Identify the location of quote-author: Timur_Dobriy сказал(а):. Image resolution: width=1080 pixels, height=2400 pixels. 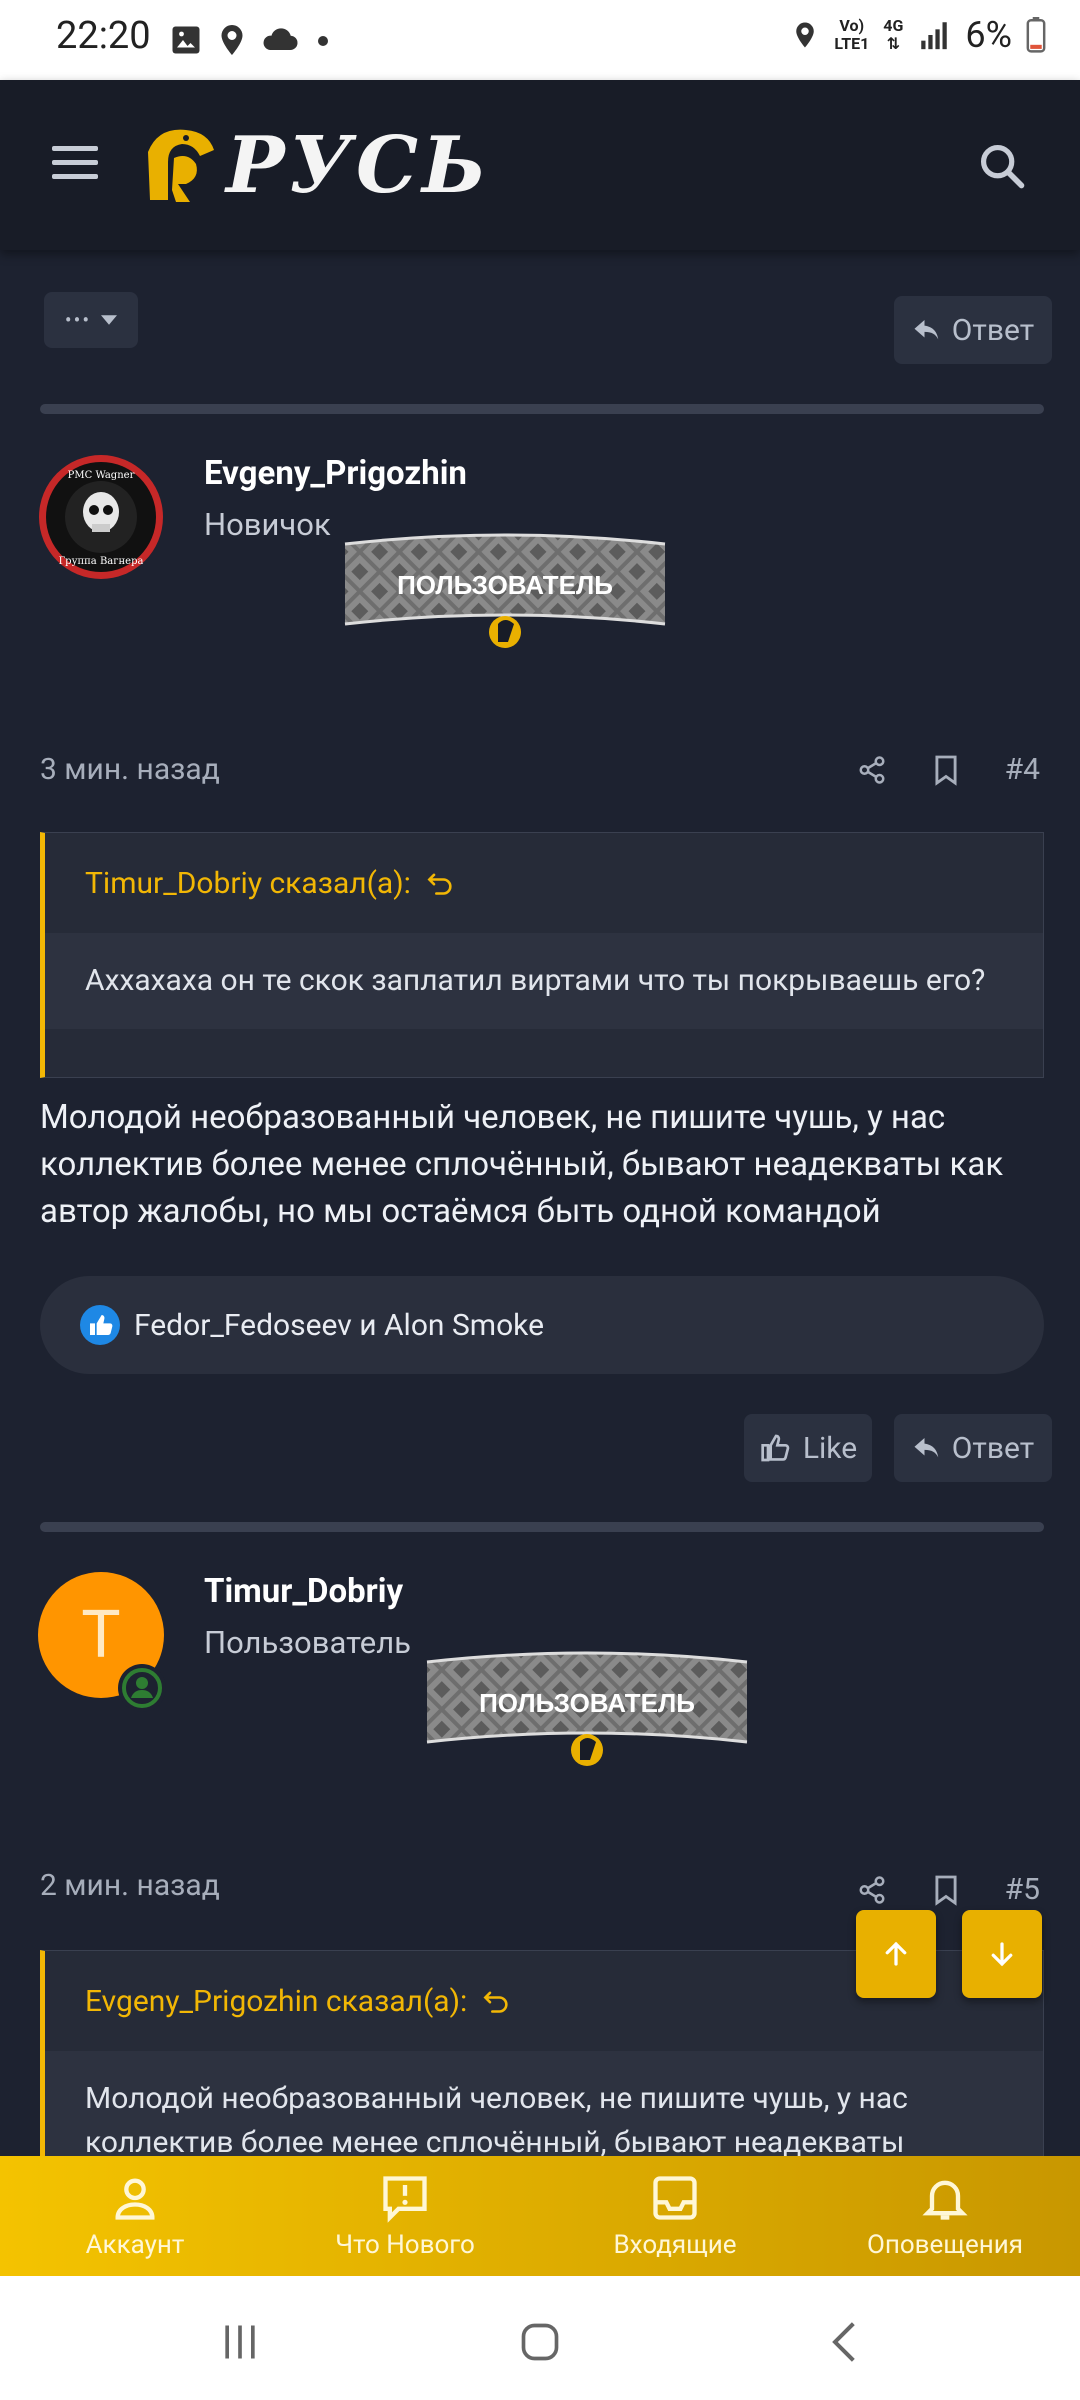
(248, 883).